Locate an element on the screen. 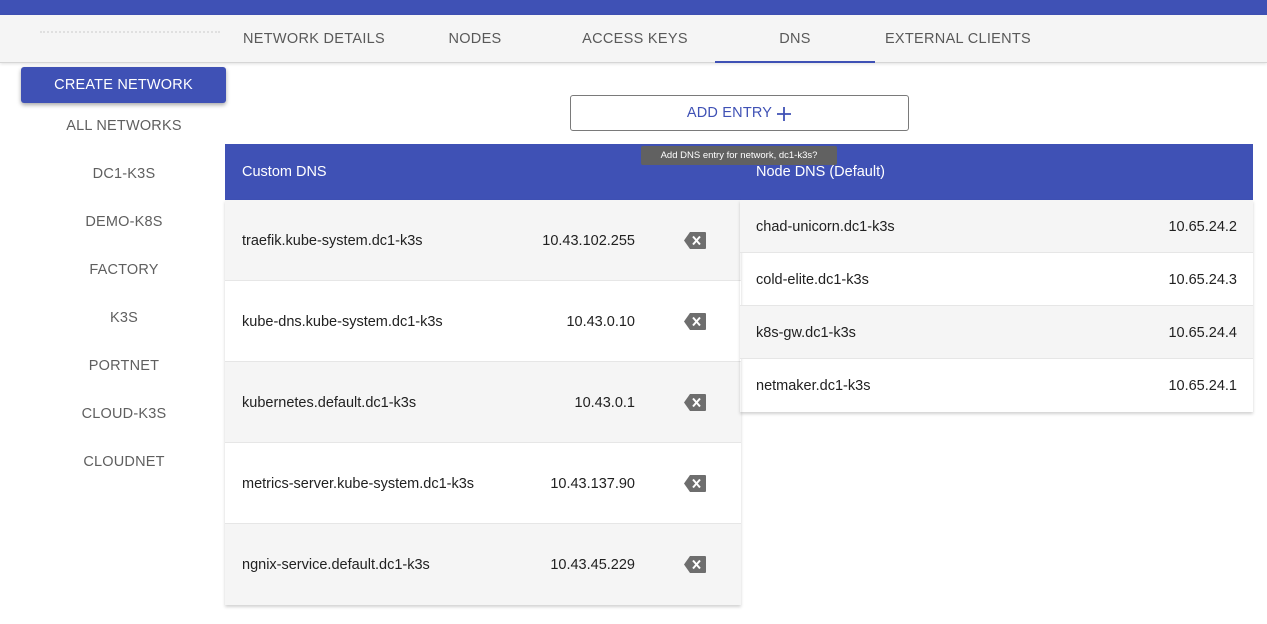 Image resolution: width=1267 pixels, height=624 pixels. dns-entry-ip: 10.43.0.10 is located at coordinates (600, 321).